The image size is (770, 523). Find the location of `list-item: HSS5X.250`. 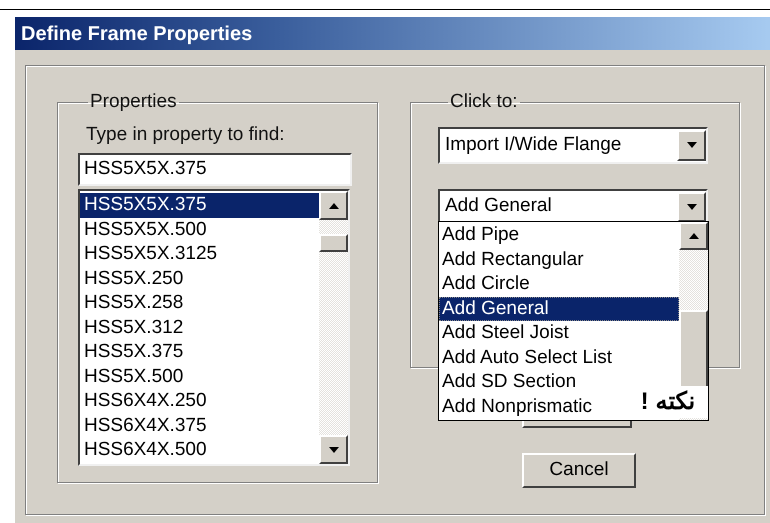

list-item: HSS5X.250 is located at coordinates (199, 278).